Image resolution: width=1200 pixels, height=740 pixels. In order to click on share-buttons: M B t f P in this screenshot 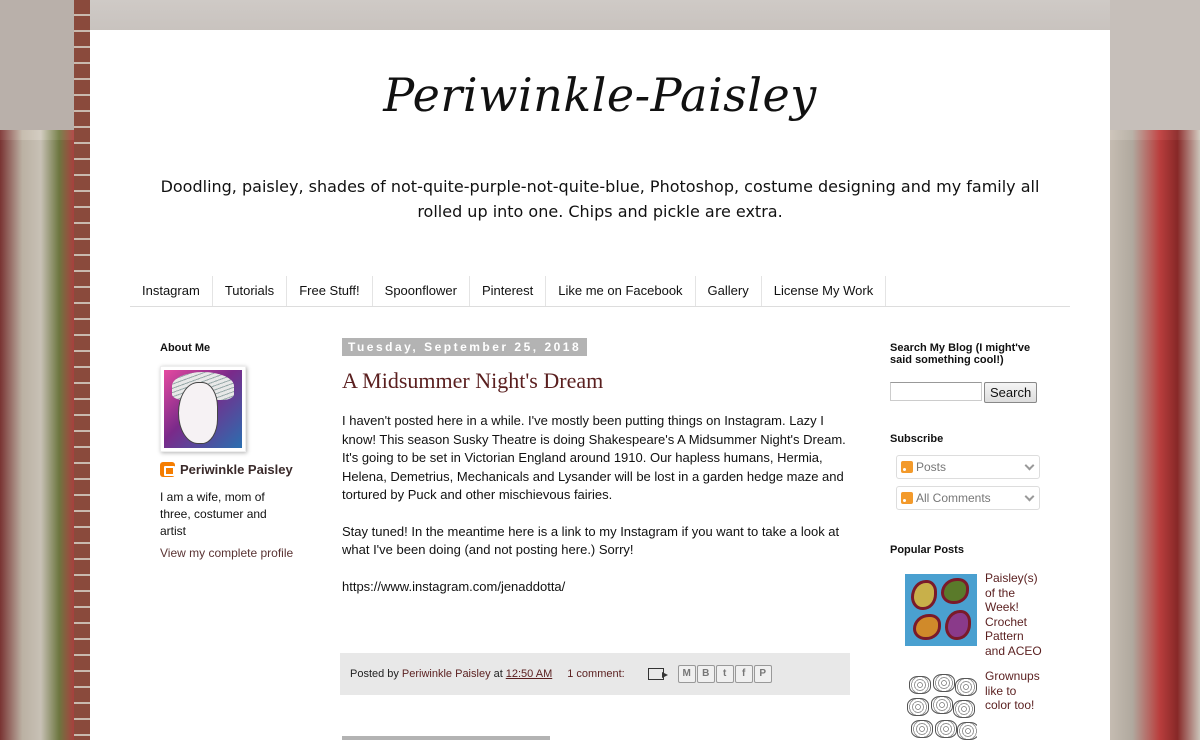, I will do `click(724, 674)`.